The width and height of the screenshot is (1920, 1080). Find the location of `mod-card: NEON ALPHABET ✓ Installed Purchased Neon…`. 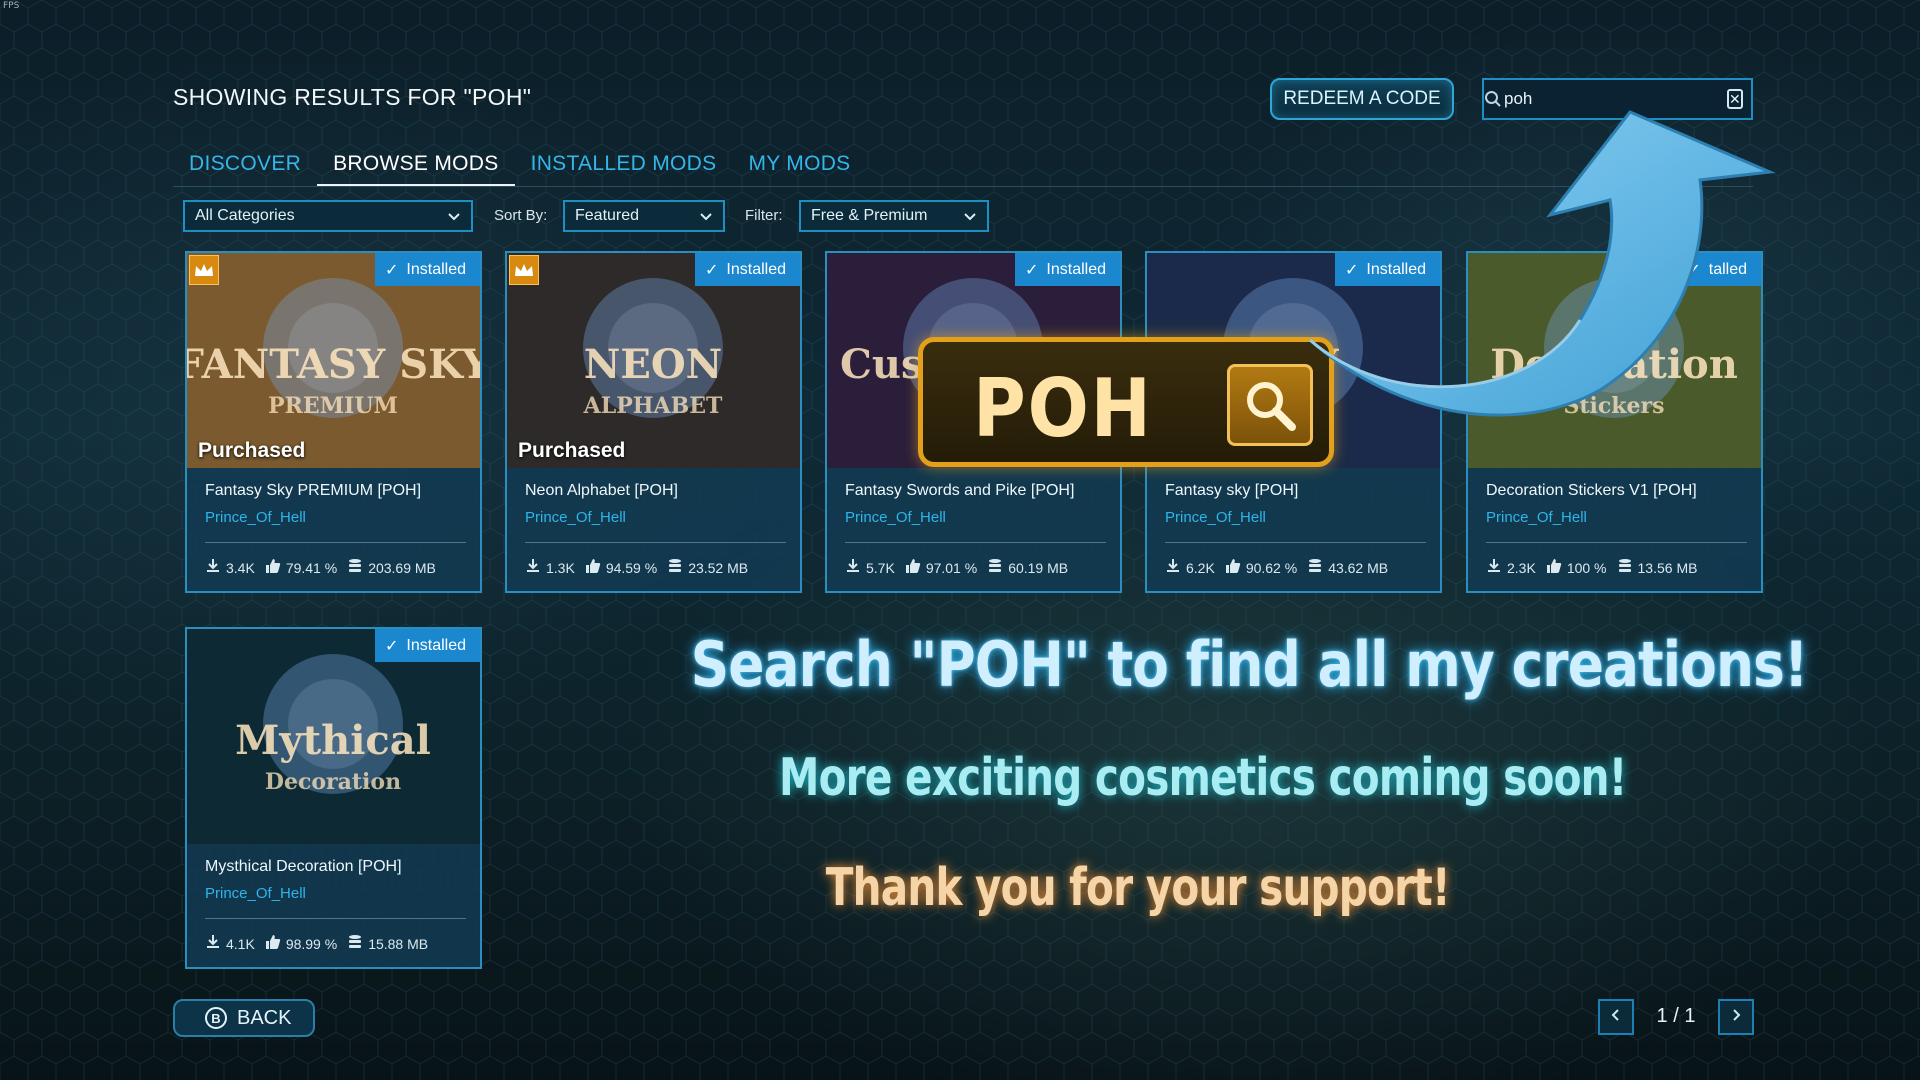

mod-card: NEON ALPHABET ✓ Installed Purchased Neon… is located at coordinates (653, 422).